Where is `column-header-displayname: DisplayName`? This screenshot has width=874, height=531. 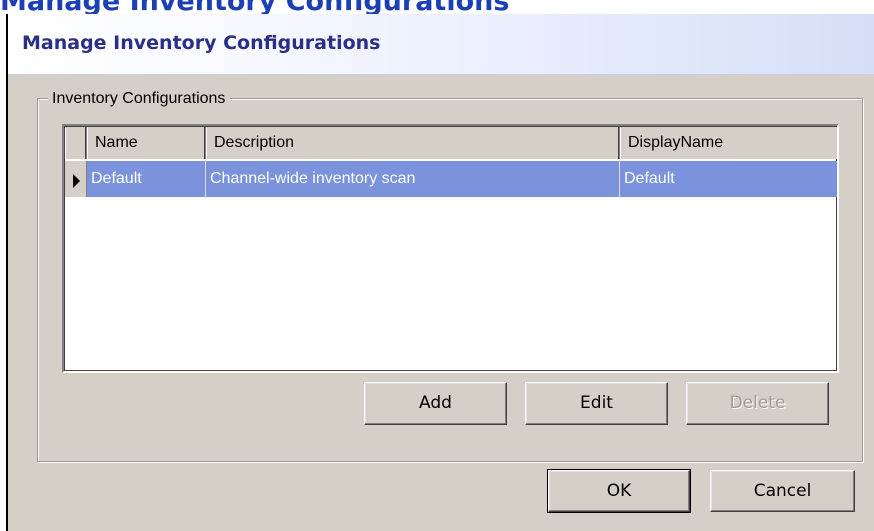
column-header-displayname: DisplayName is located at coordinates (728, 143).